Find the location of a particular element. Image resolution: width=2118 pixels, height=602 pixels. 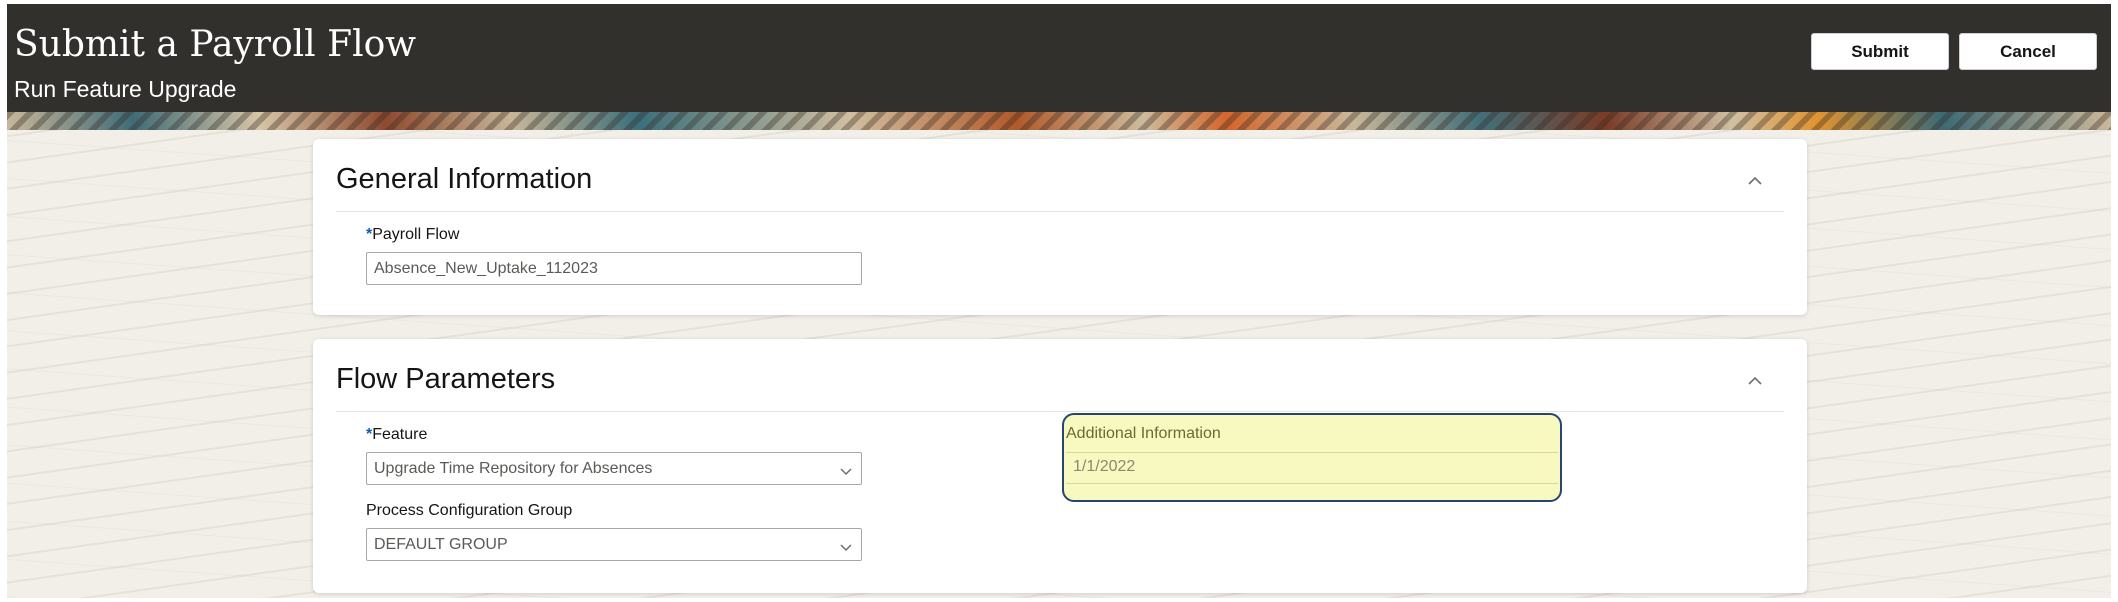

additional-information-field: Additional Information 1/1/2022 is located at coordinates (1312, 457).